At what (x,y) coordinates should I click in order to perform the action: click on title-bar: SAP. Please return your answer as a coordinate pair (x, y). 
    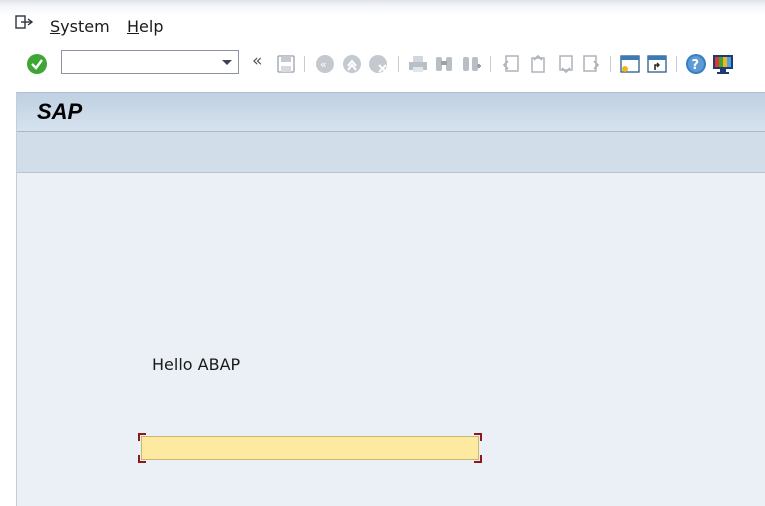
    Looking at the image, I should click on (391, 112).